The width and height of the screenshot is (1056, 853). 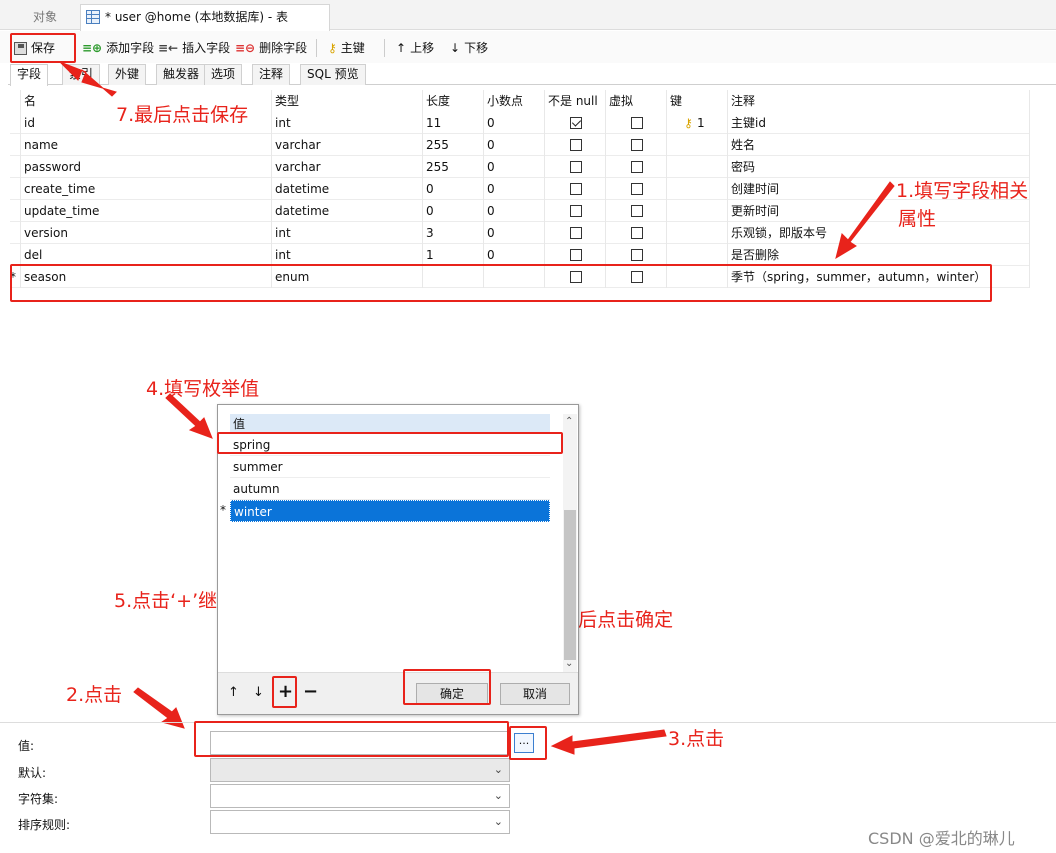 I want to click on ok-highlight-box, so click(x=447, y=687).